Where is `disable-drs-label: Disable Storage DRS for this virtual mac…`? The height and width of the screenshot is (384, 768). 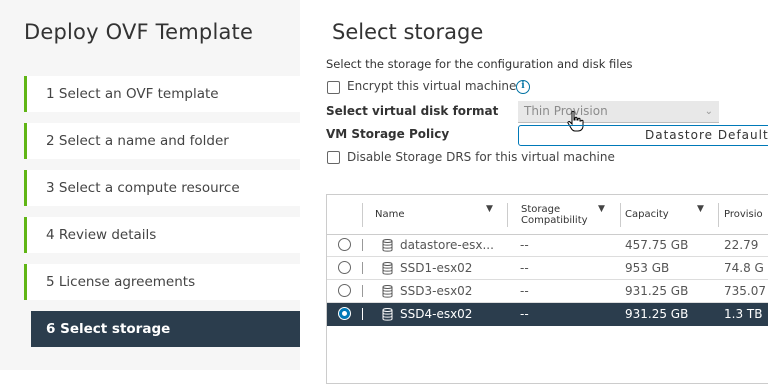 disable-drs-label: Disable Storage DRS for this virtual mac… is located at coordinates (481, 157).